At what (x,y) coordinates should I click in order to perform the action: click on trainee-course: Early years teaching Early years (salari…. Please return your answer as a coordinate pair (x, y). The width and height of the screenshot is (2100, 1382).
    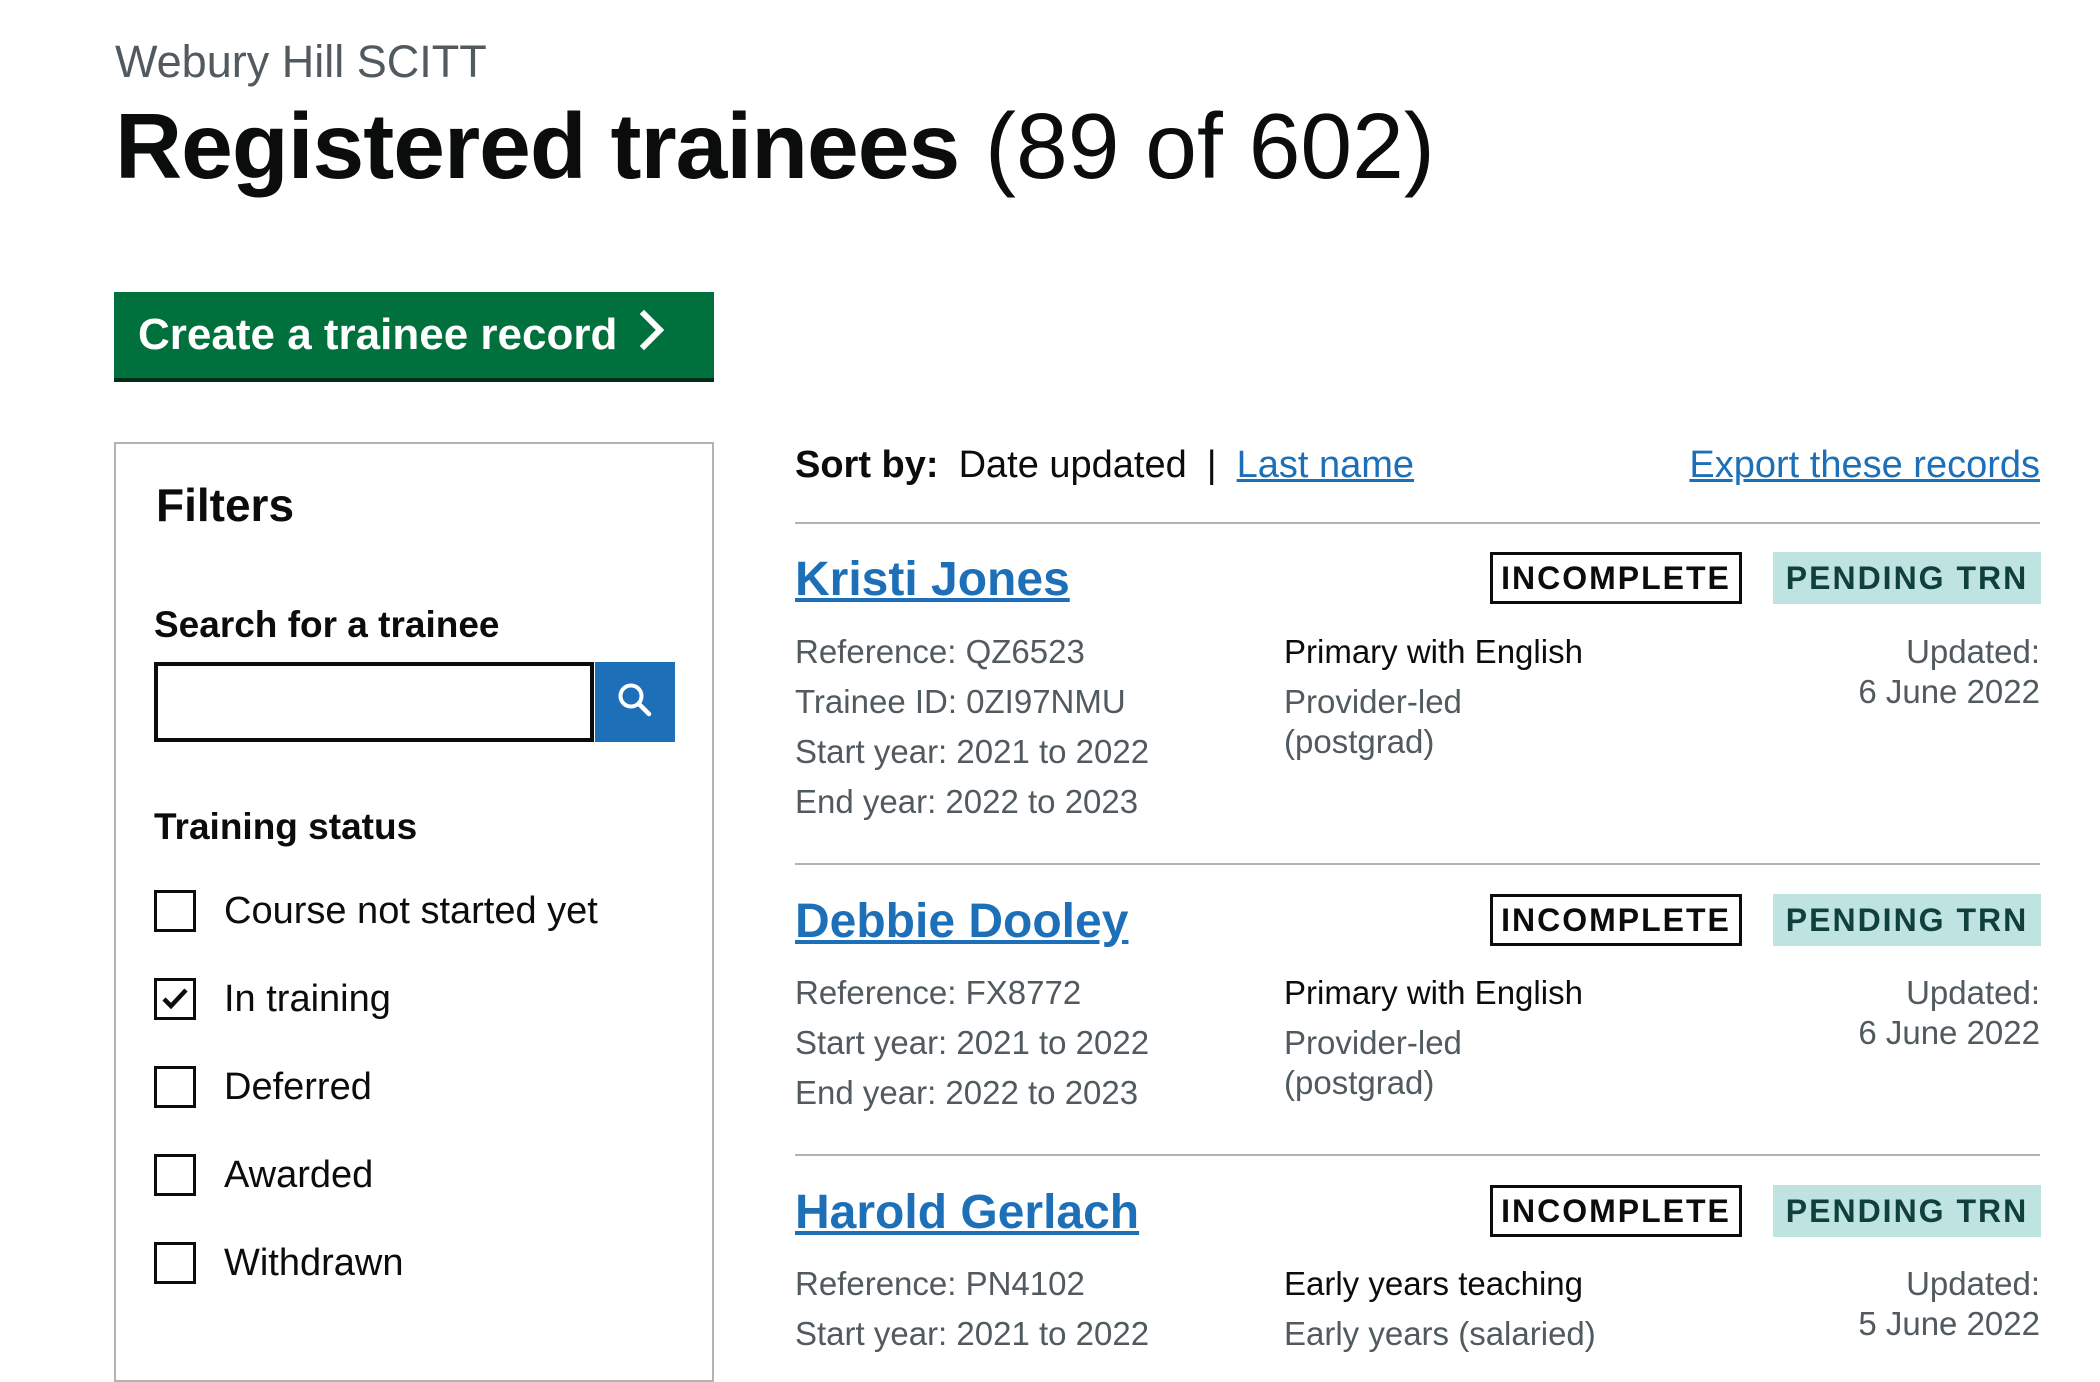
    Looking at the image, I should click on (1440, 1309).